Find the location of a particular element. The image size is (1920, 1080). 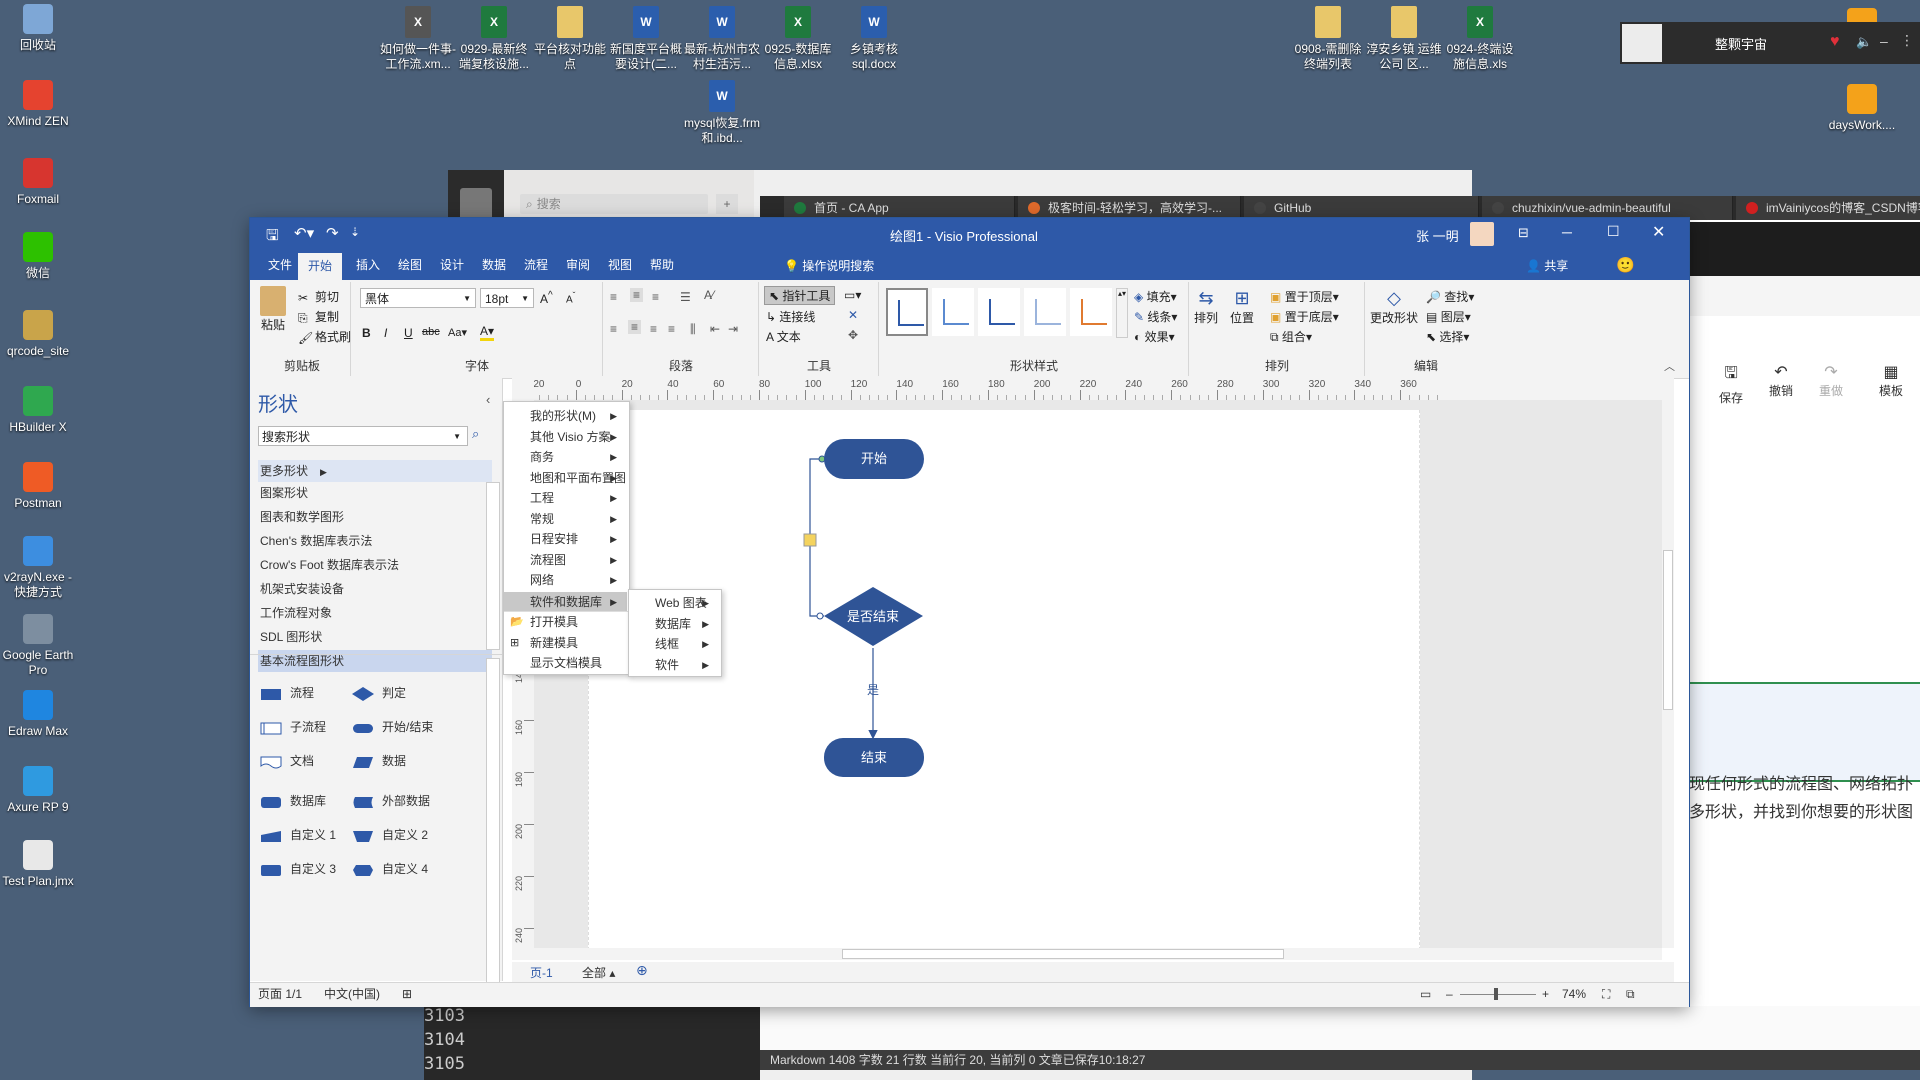

menu-item-label: 商务 is located at coordinates (542, 457).